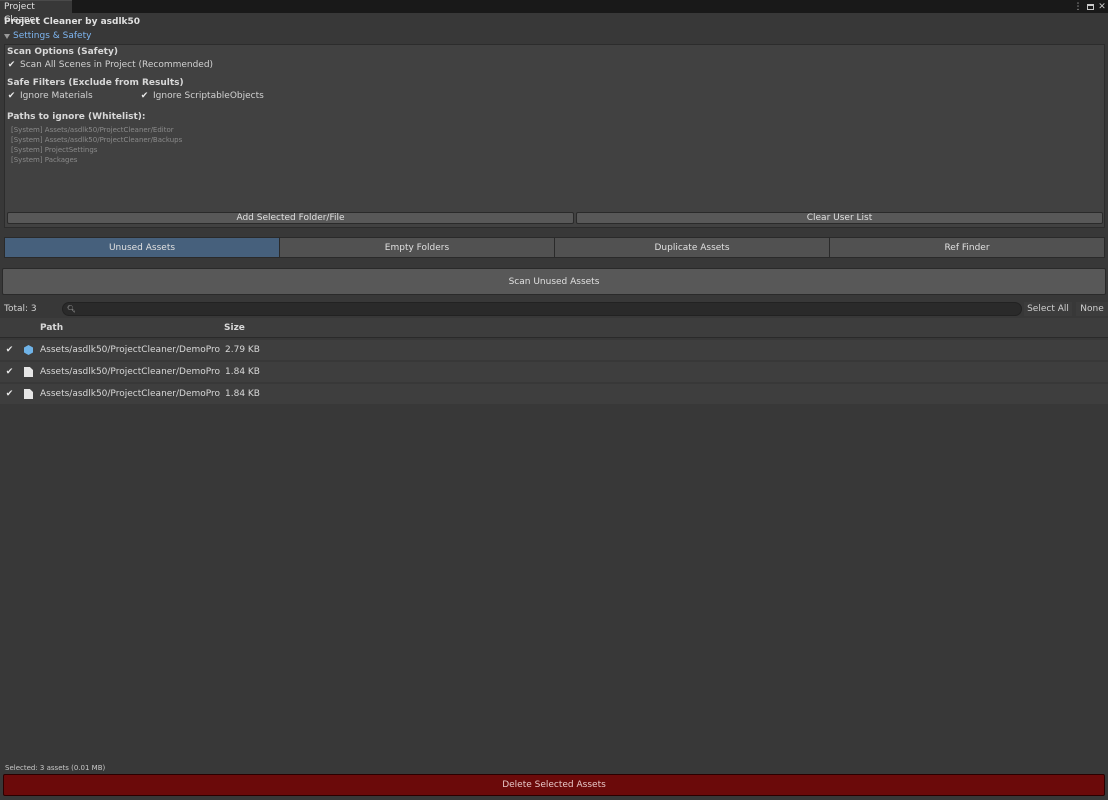  What do you see at coordinates (142, 247) in the screenshot?
I see `tab-unused-assets: Unused Assets` at bounding box center [142, 247].